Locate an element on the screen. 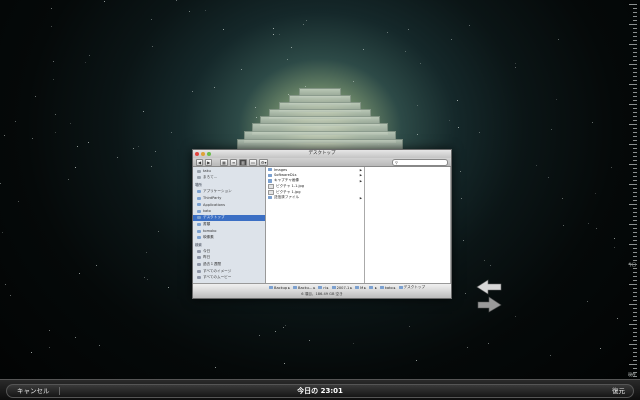 The image size is (640, 400). icon-view-button: ▦ is located at coordinates (224, 162).